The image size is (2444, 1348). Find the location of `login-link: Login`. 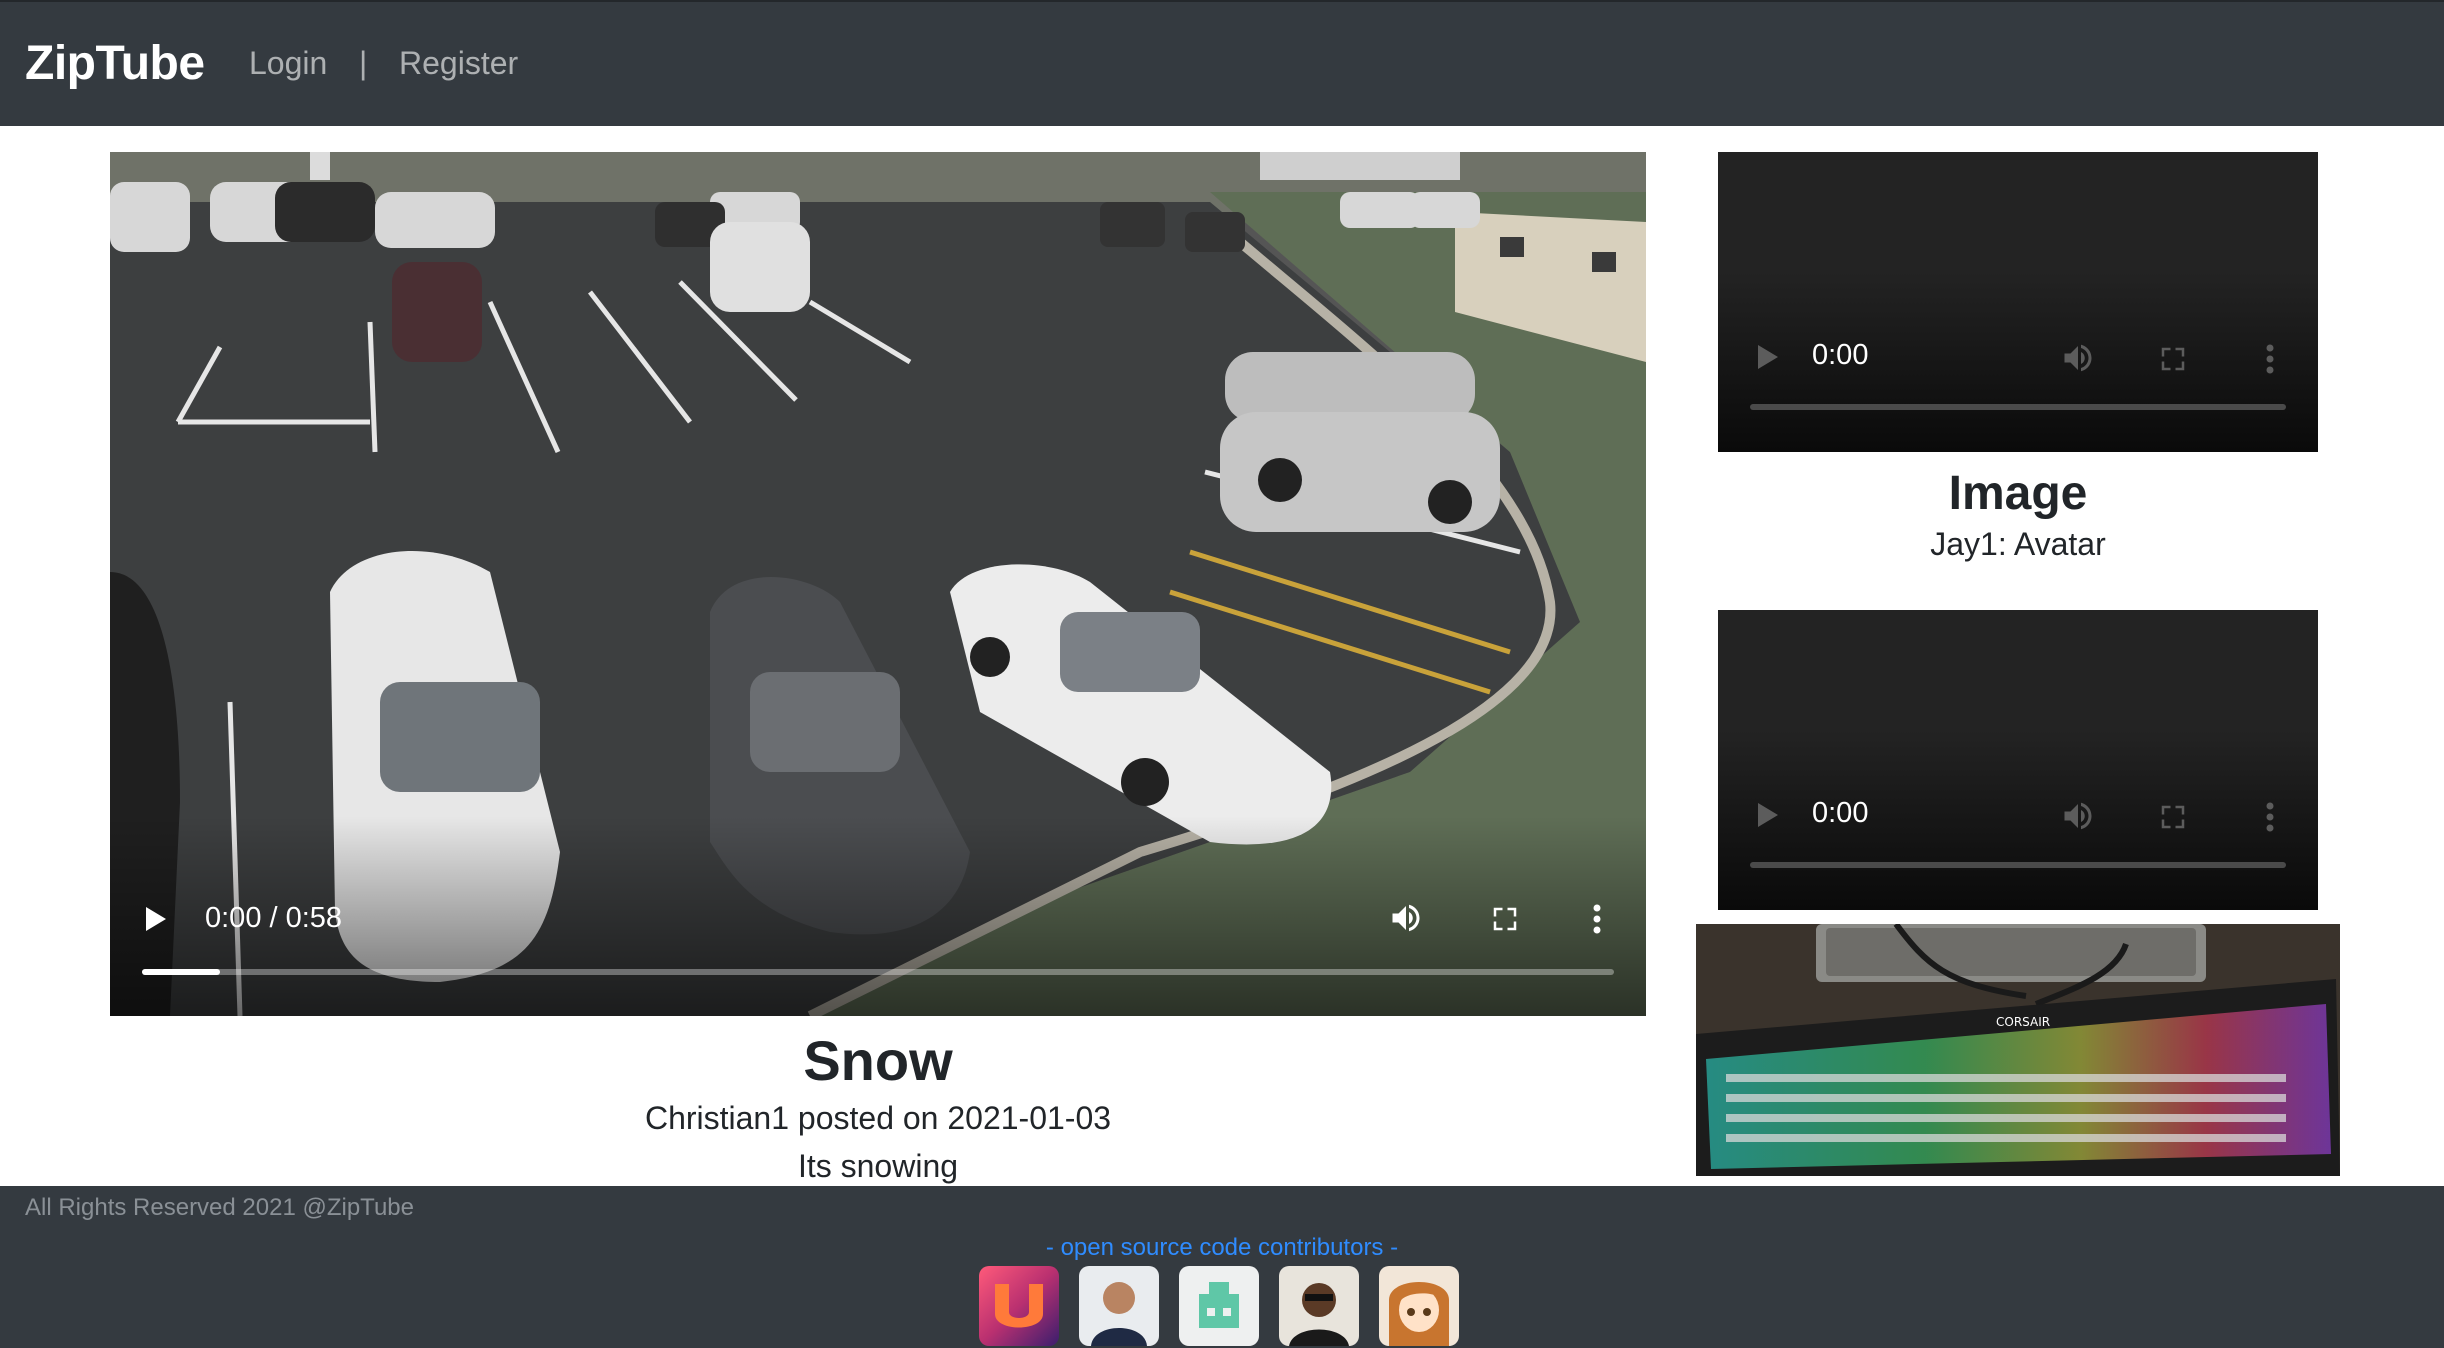

login-link: Login is located at coordinates (288, 63).